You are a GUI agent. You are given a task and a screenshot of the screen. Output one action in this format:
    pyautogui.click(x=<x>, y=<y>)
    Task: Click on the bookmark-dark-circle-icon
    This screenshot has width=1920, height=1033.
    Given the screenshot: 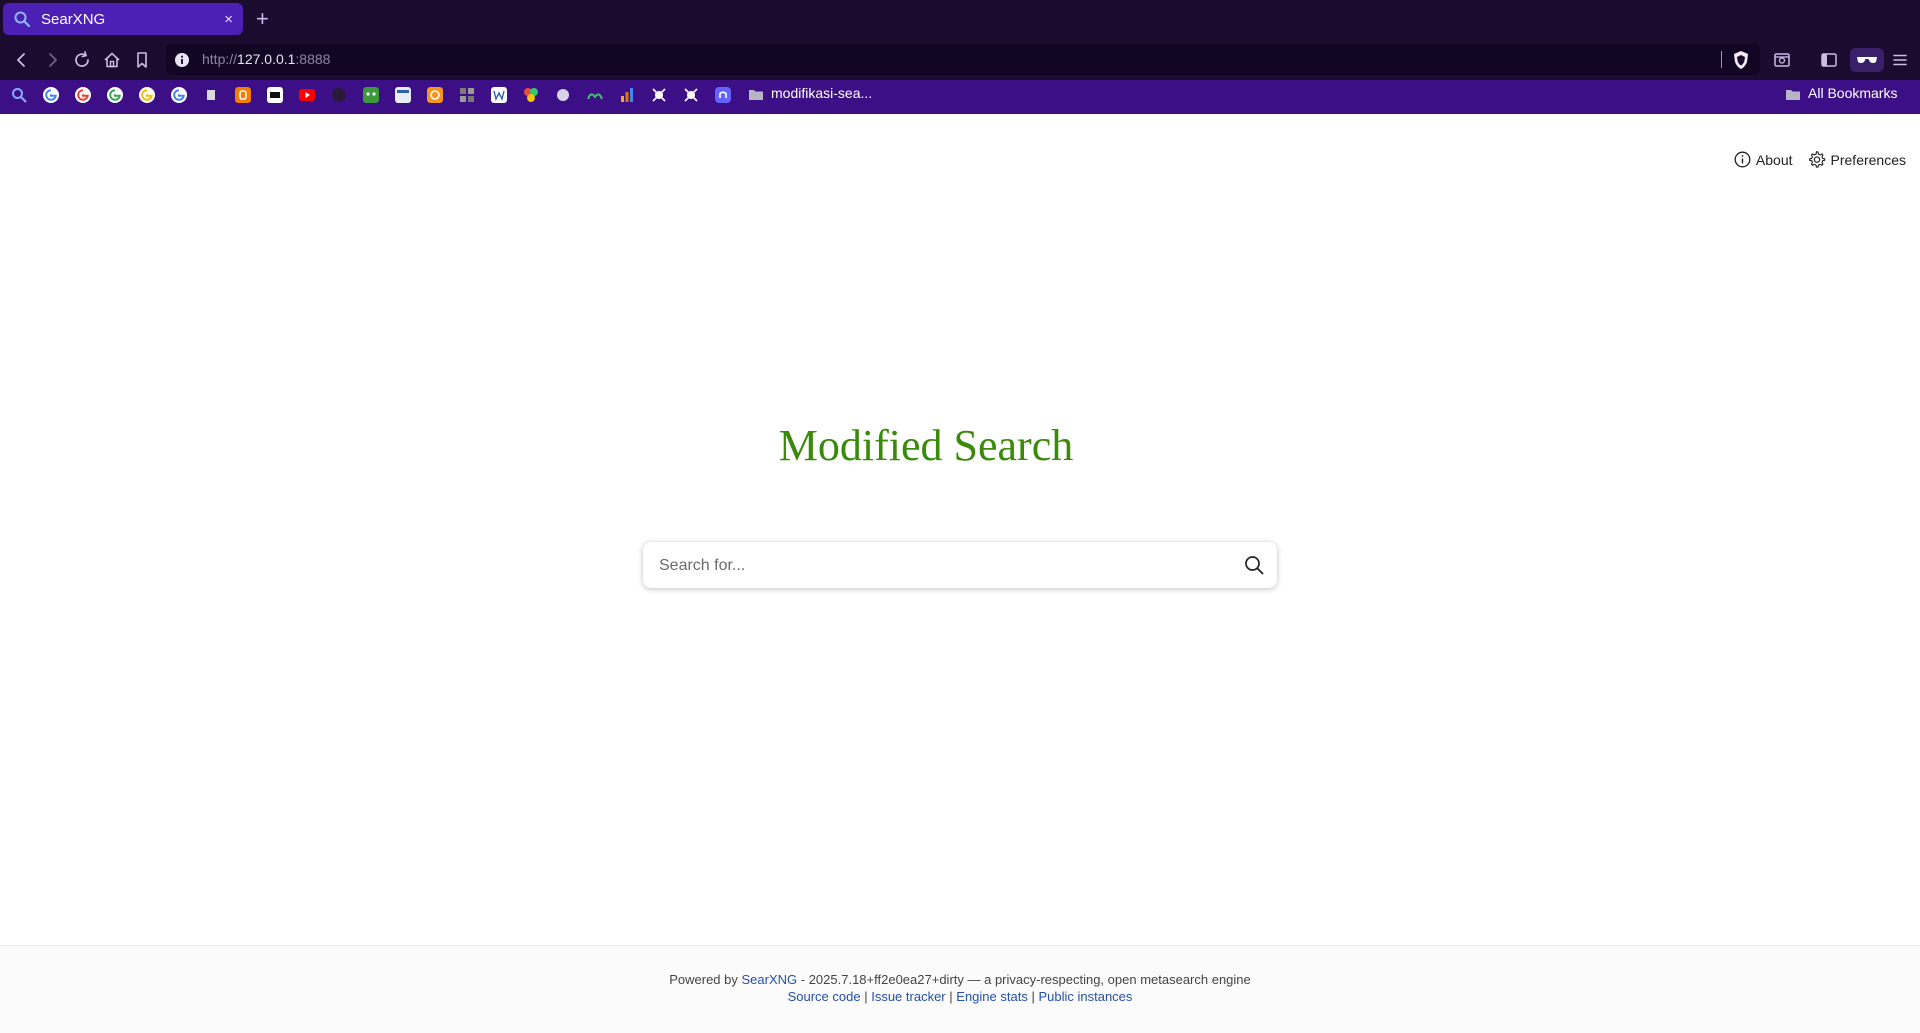 What is the action you would take?
    pyautogui.click(x=339, y=95)
    